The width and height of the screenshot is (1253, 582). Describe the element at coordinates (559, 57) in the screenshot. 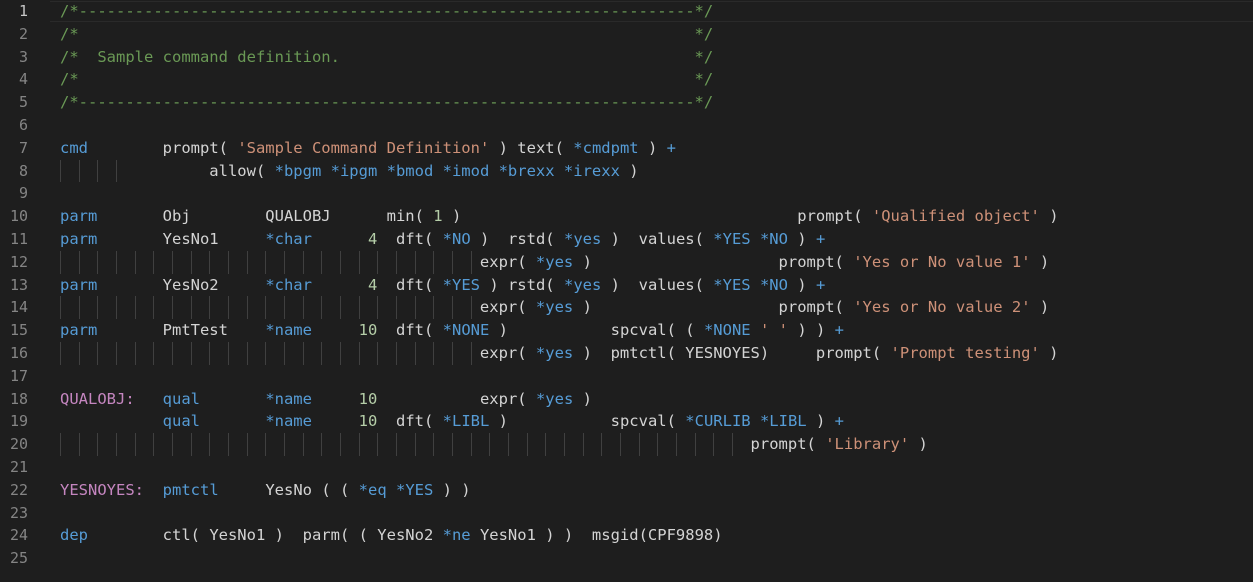

I see `code-line: /* Sample command definition. */` at that location.